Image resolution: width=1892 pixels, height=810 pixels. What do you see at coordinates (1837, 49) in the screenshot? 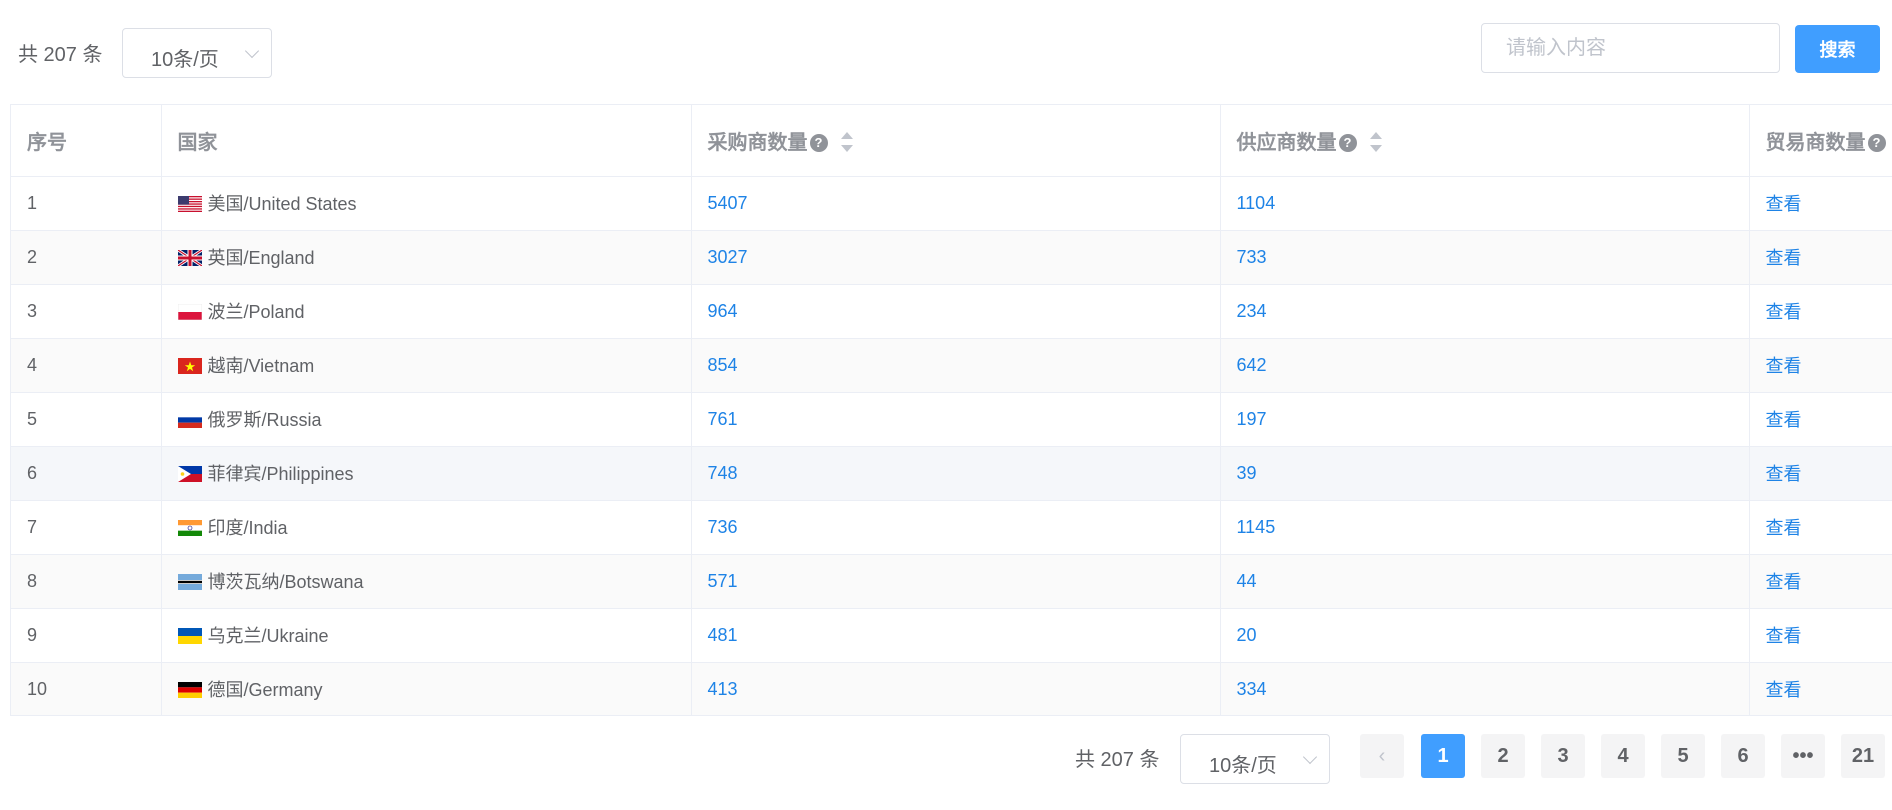
I see `search-button: 搜索` at bounding box center [1837, 49].